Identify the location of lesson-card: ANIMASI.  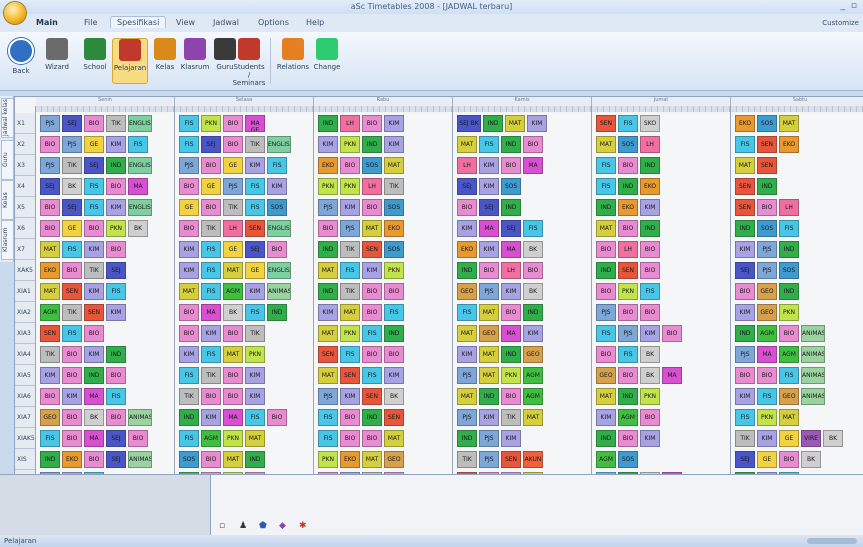
(813, 396).